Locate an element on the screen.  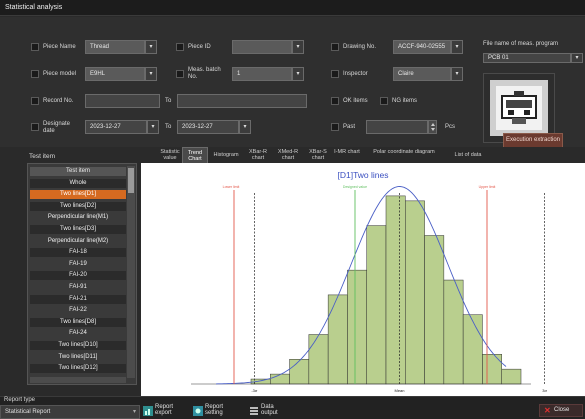
past-spinner is located at coordinates (432, 127).